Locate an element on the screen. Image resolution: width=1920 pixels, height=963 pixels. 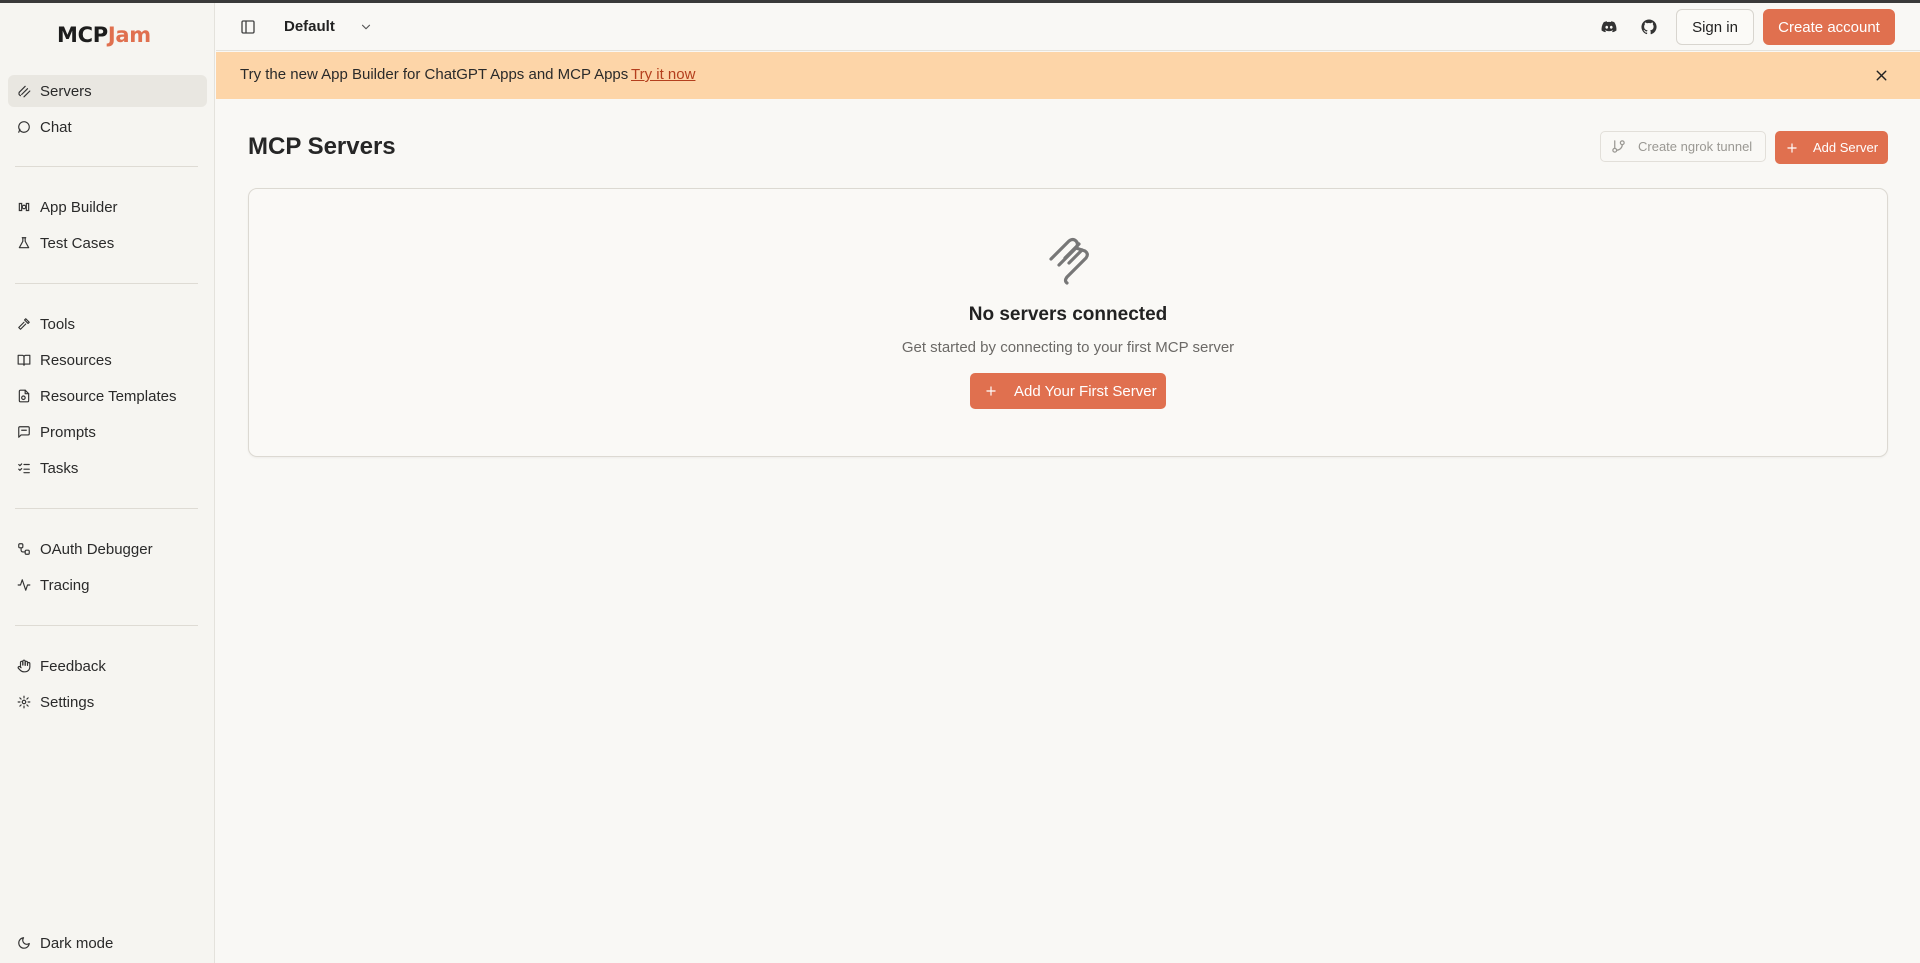
chevron-down-icon is located at coordinates (366, 27).